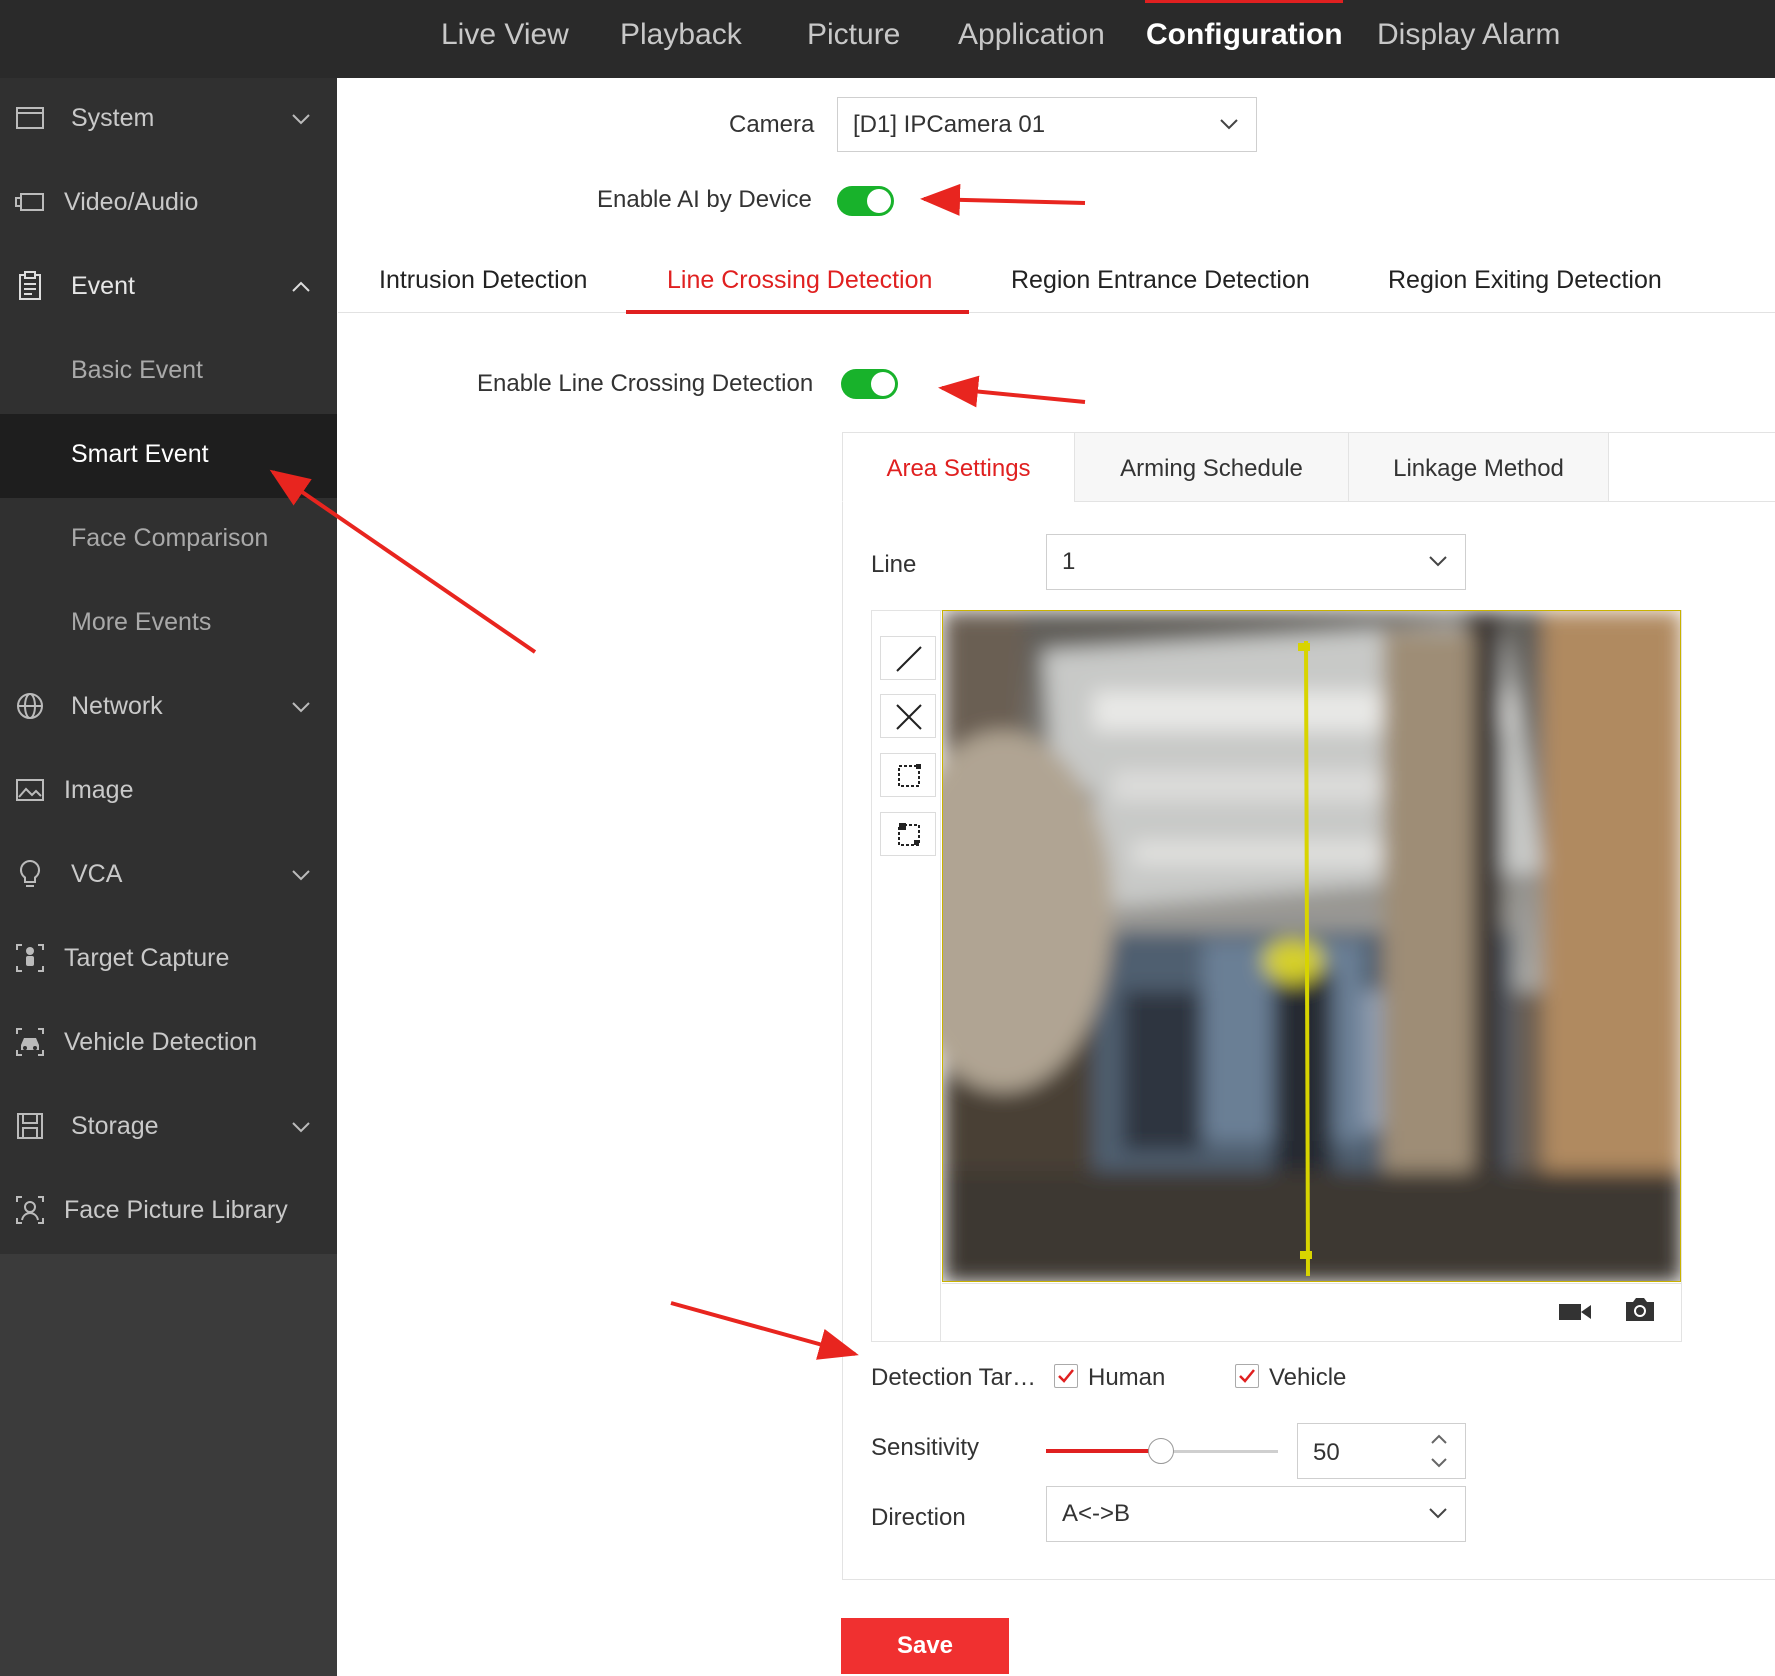 Image resolution: width=1775 pixels, height=1676 pixels. What do you see at coordinates (1069, 561) in the screenshot?
I see `line-select-value: 1` at bounding box center [1069, 561].